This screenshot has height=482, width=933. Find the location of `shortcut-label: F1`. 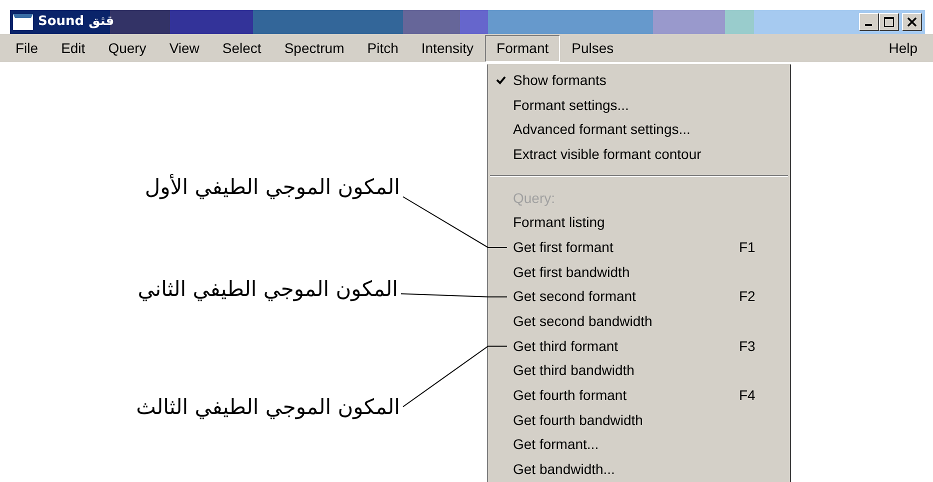

shortcut-label: F1 is located at coordinates (747, 247).